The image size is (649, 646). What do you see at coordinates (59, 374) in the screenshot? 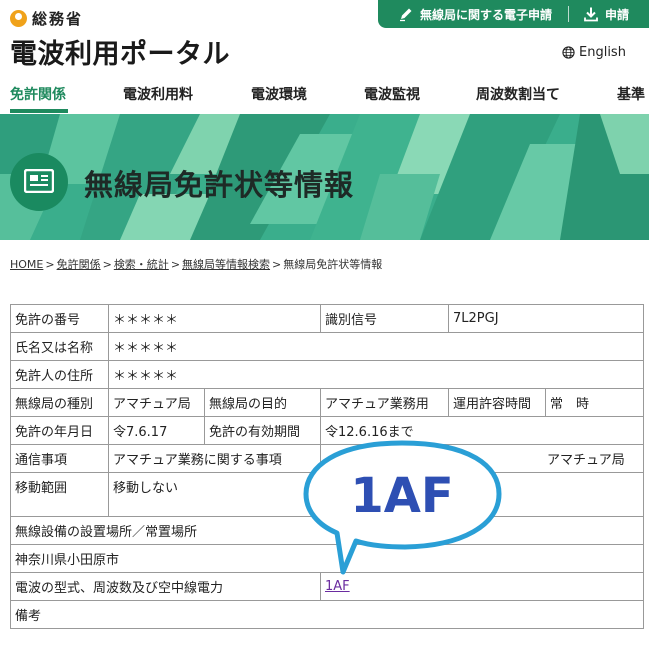
I see `address-label: 免許人の住所` at bounding box center [59, 374].